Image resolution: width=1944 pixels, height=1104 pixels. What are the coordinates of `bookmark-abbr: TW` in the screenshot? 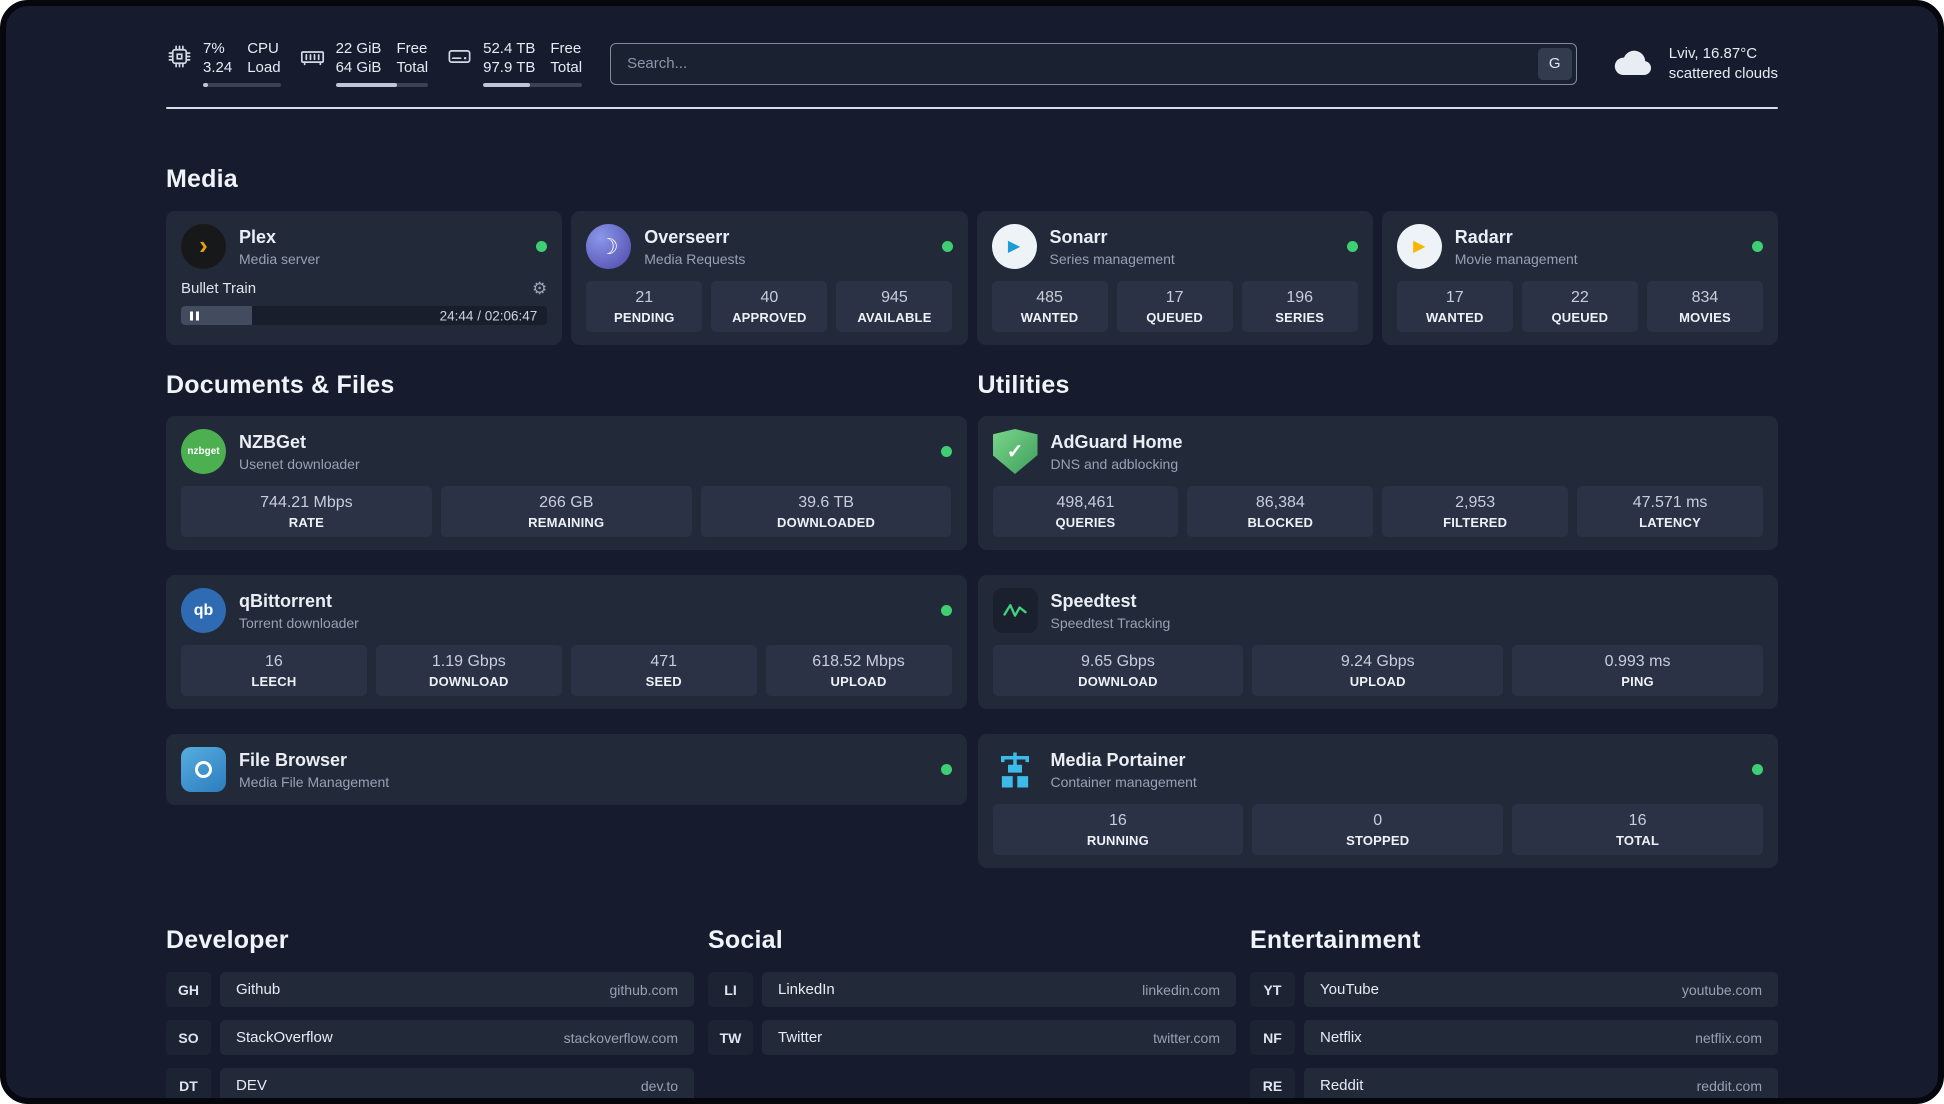 It's located at (730, 1037).